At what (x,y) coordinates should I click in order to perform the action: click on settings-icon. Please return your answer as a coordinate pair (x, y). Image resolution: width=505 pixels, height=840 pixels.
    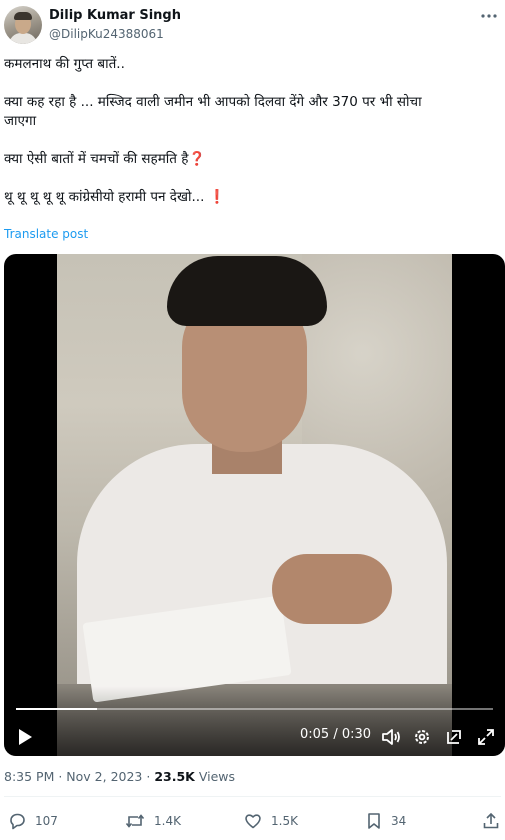
    Looking at the image, I should click on (422, 737).